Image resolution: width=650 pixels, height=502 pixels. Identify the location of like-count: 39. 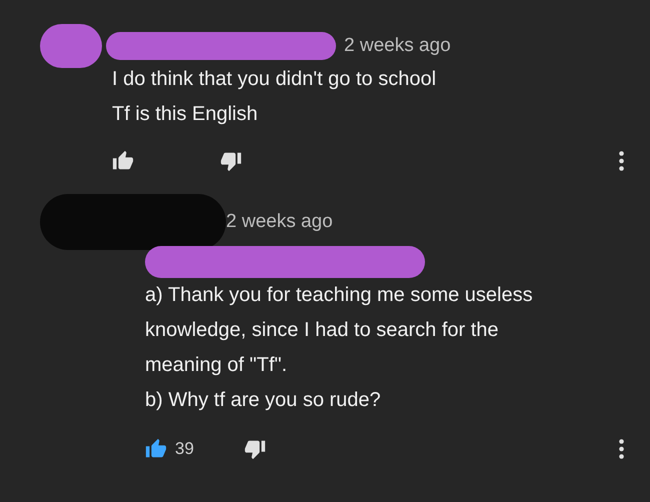
(184, 449).